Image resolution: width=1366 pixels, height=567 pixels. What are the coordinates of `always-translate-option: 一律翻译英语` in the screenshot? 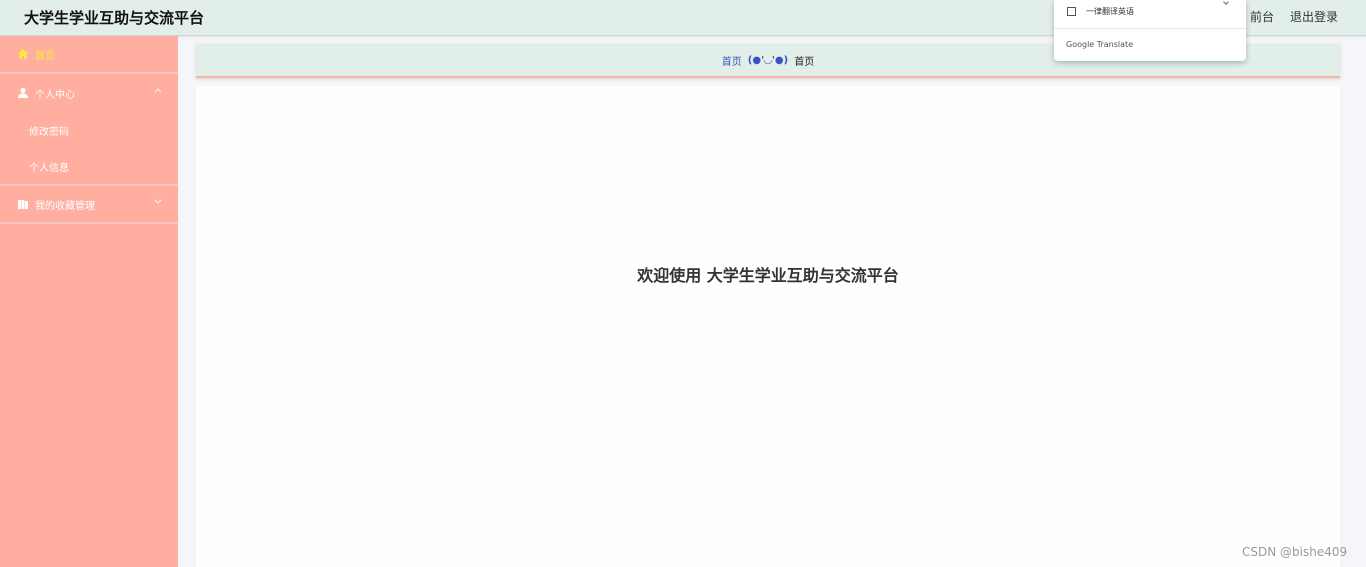 It's located at (1100, 11).